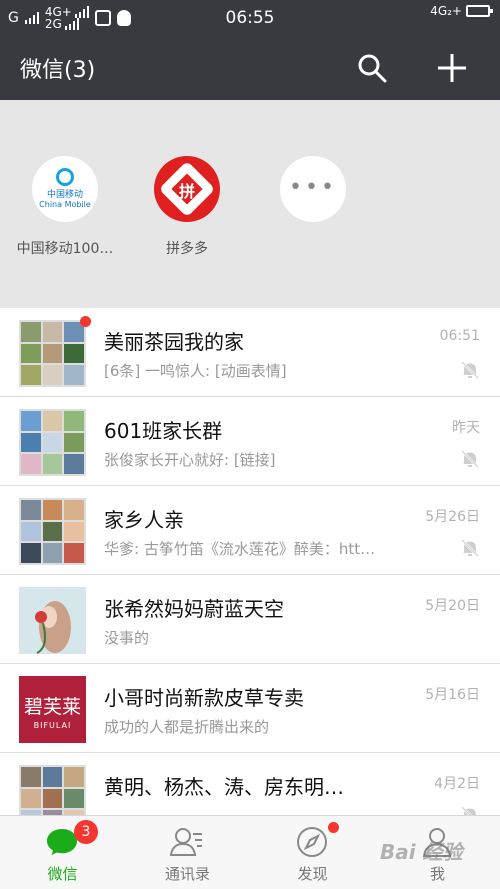 The height and width of the screenshot is (889, 500). I want to click on pinduoduo-logo-text: 拼, so click(186, 191).